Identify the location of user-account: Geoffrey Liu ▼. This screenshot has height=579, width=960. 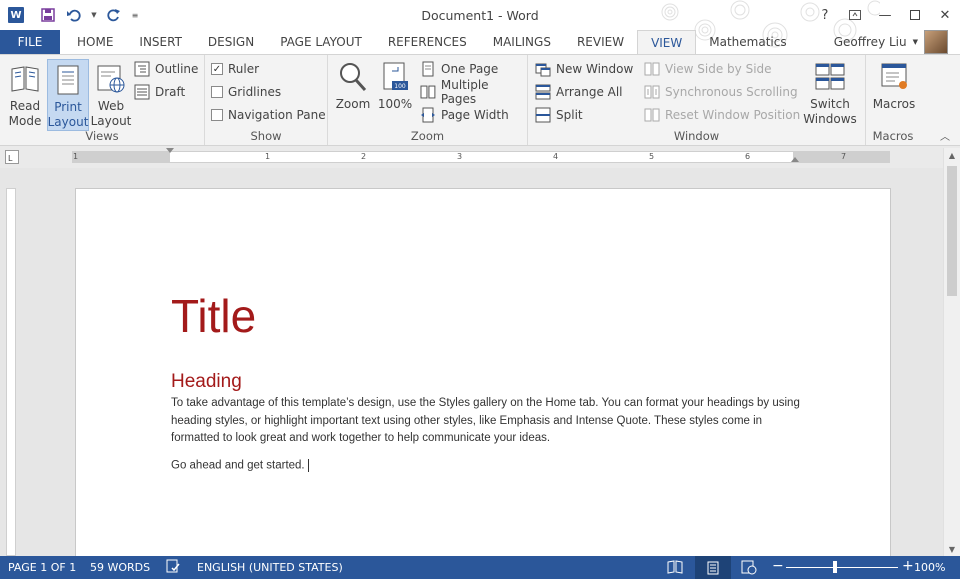
(891, 42).